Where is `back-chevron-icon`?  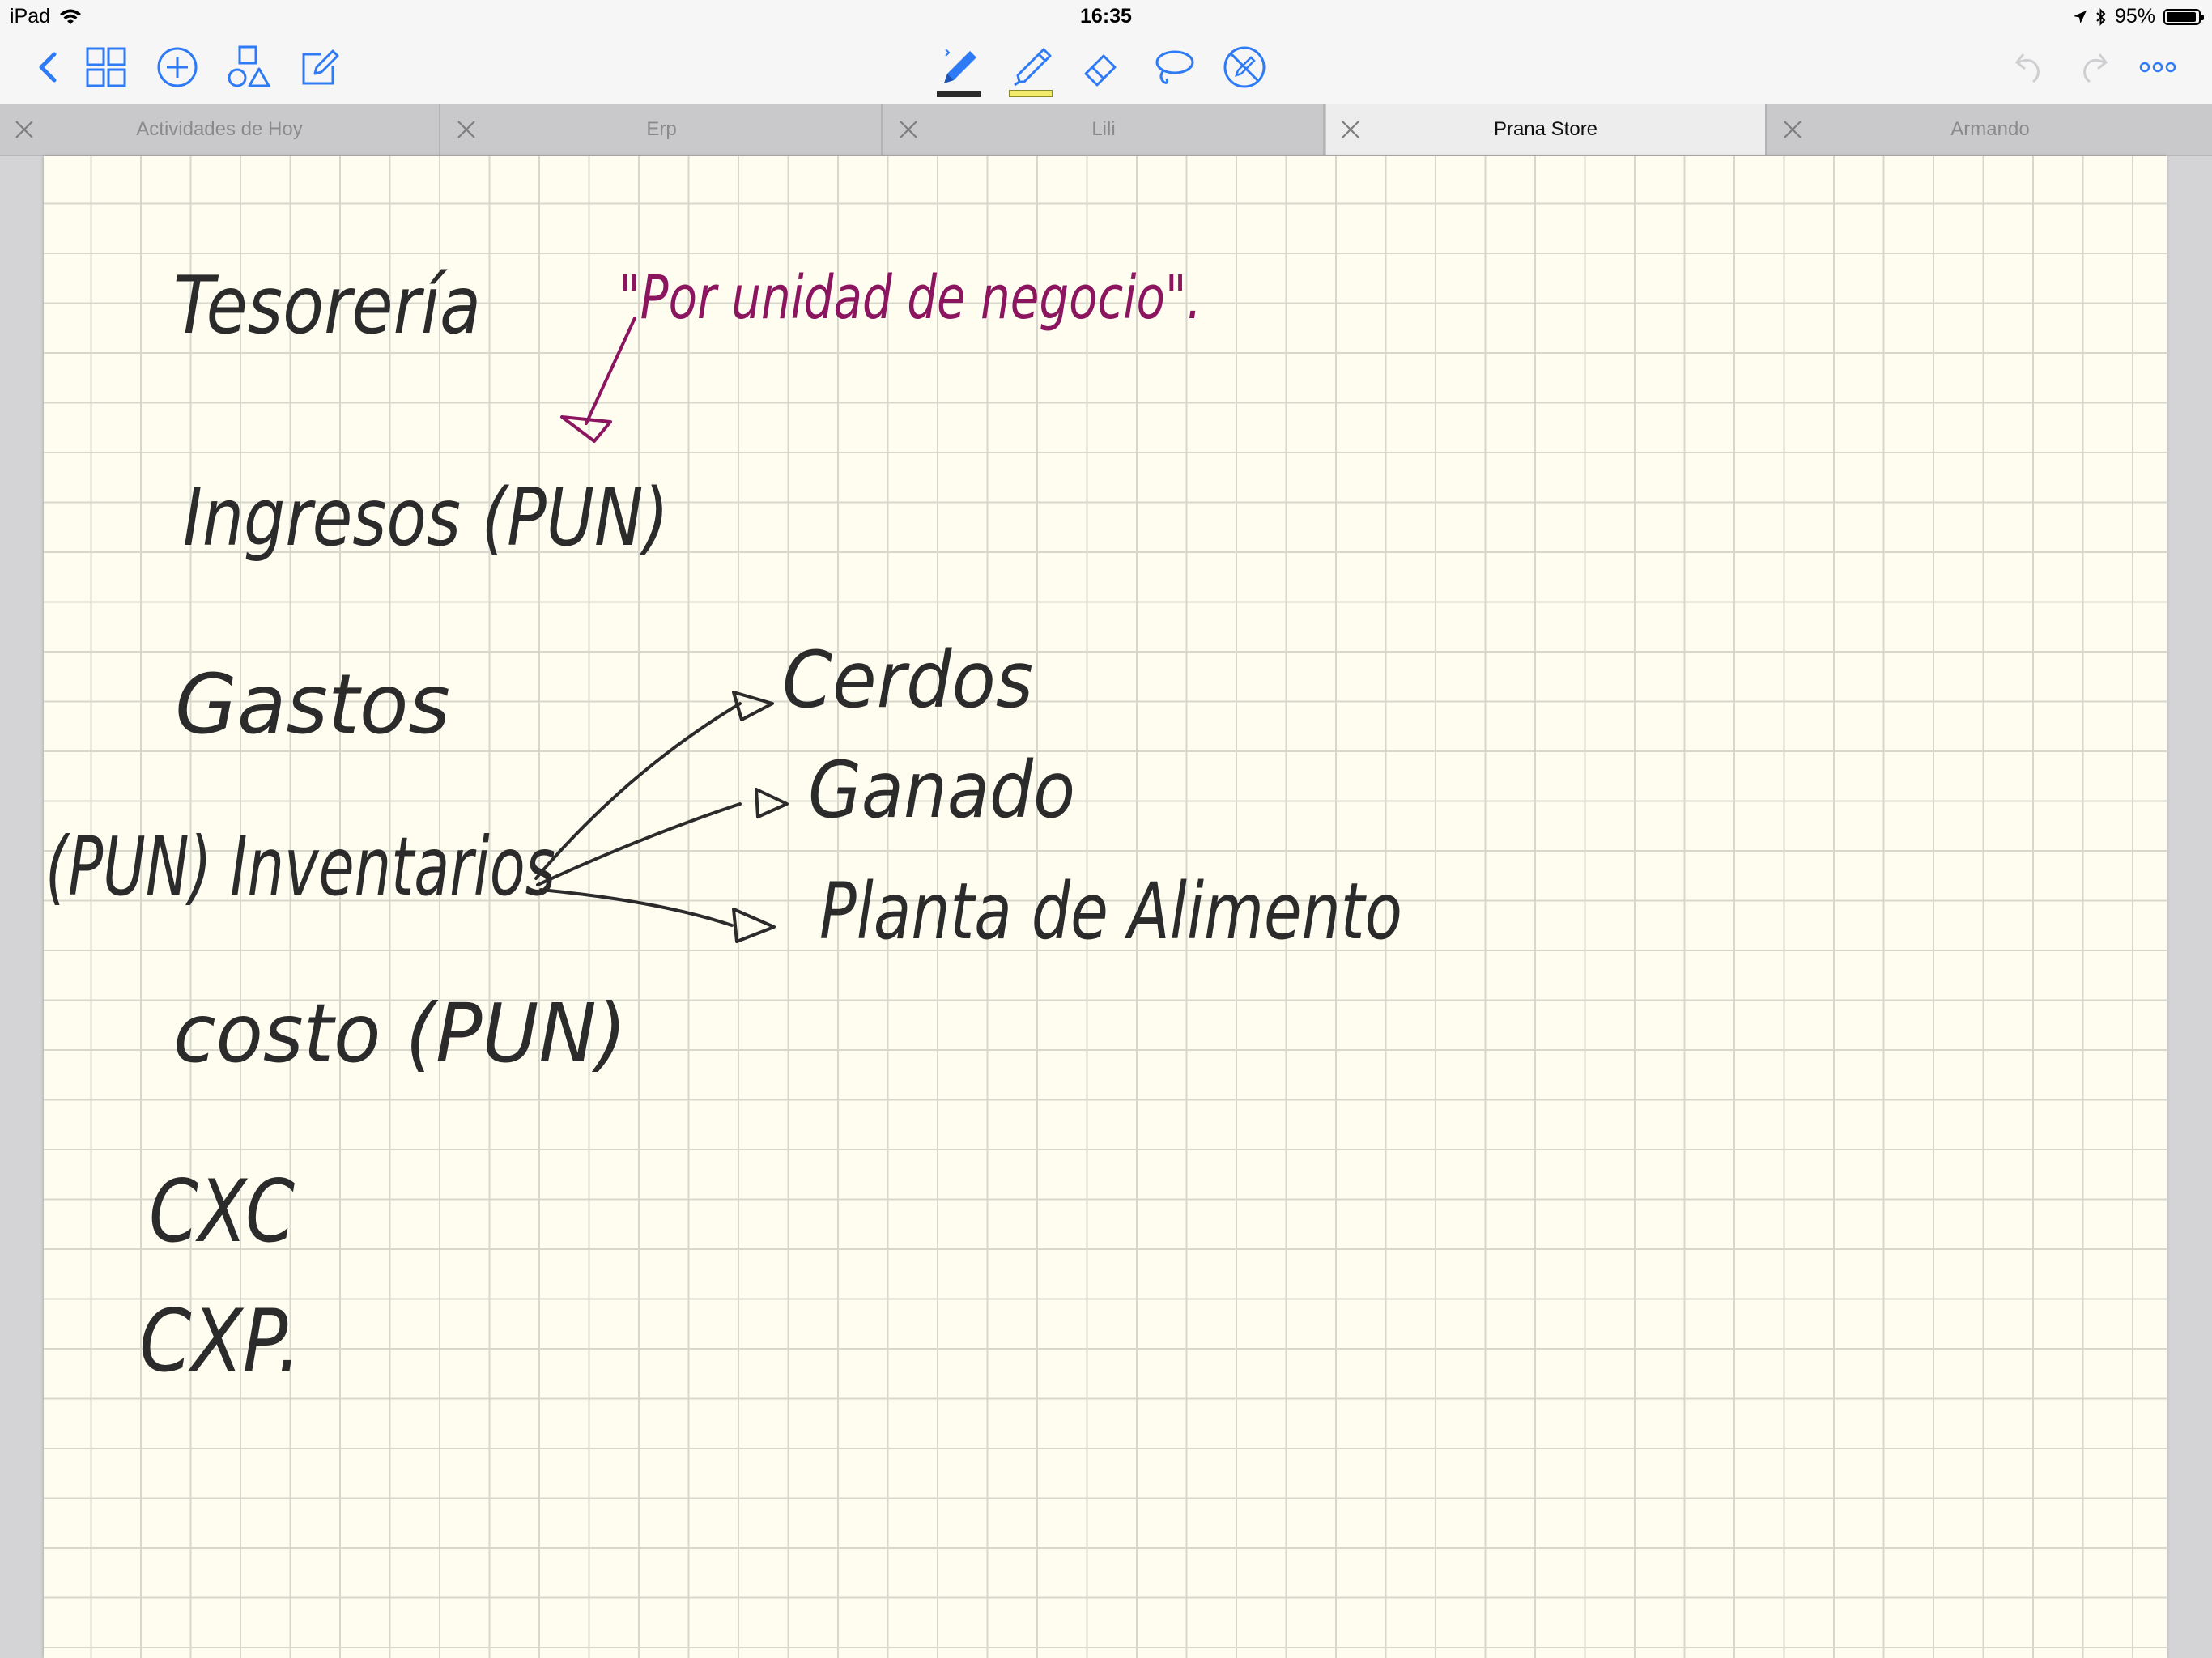
back-chevron-icon is located at coordinates (48, 67).